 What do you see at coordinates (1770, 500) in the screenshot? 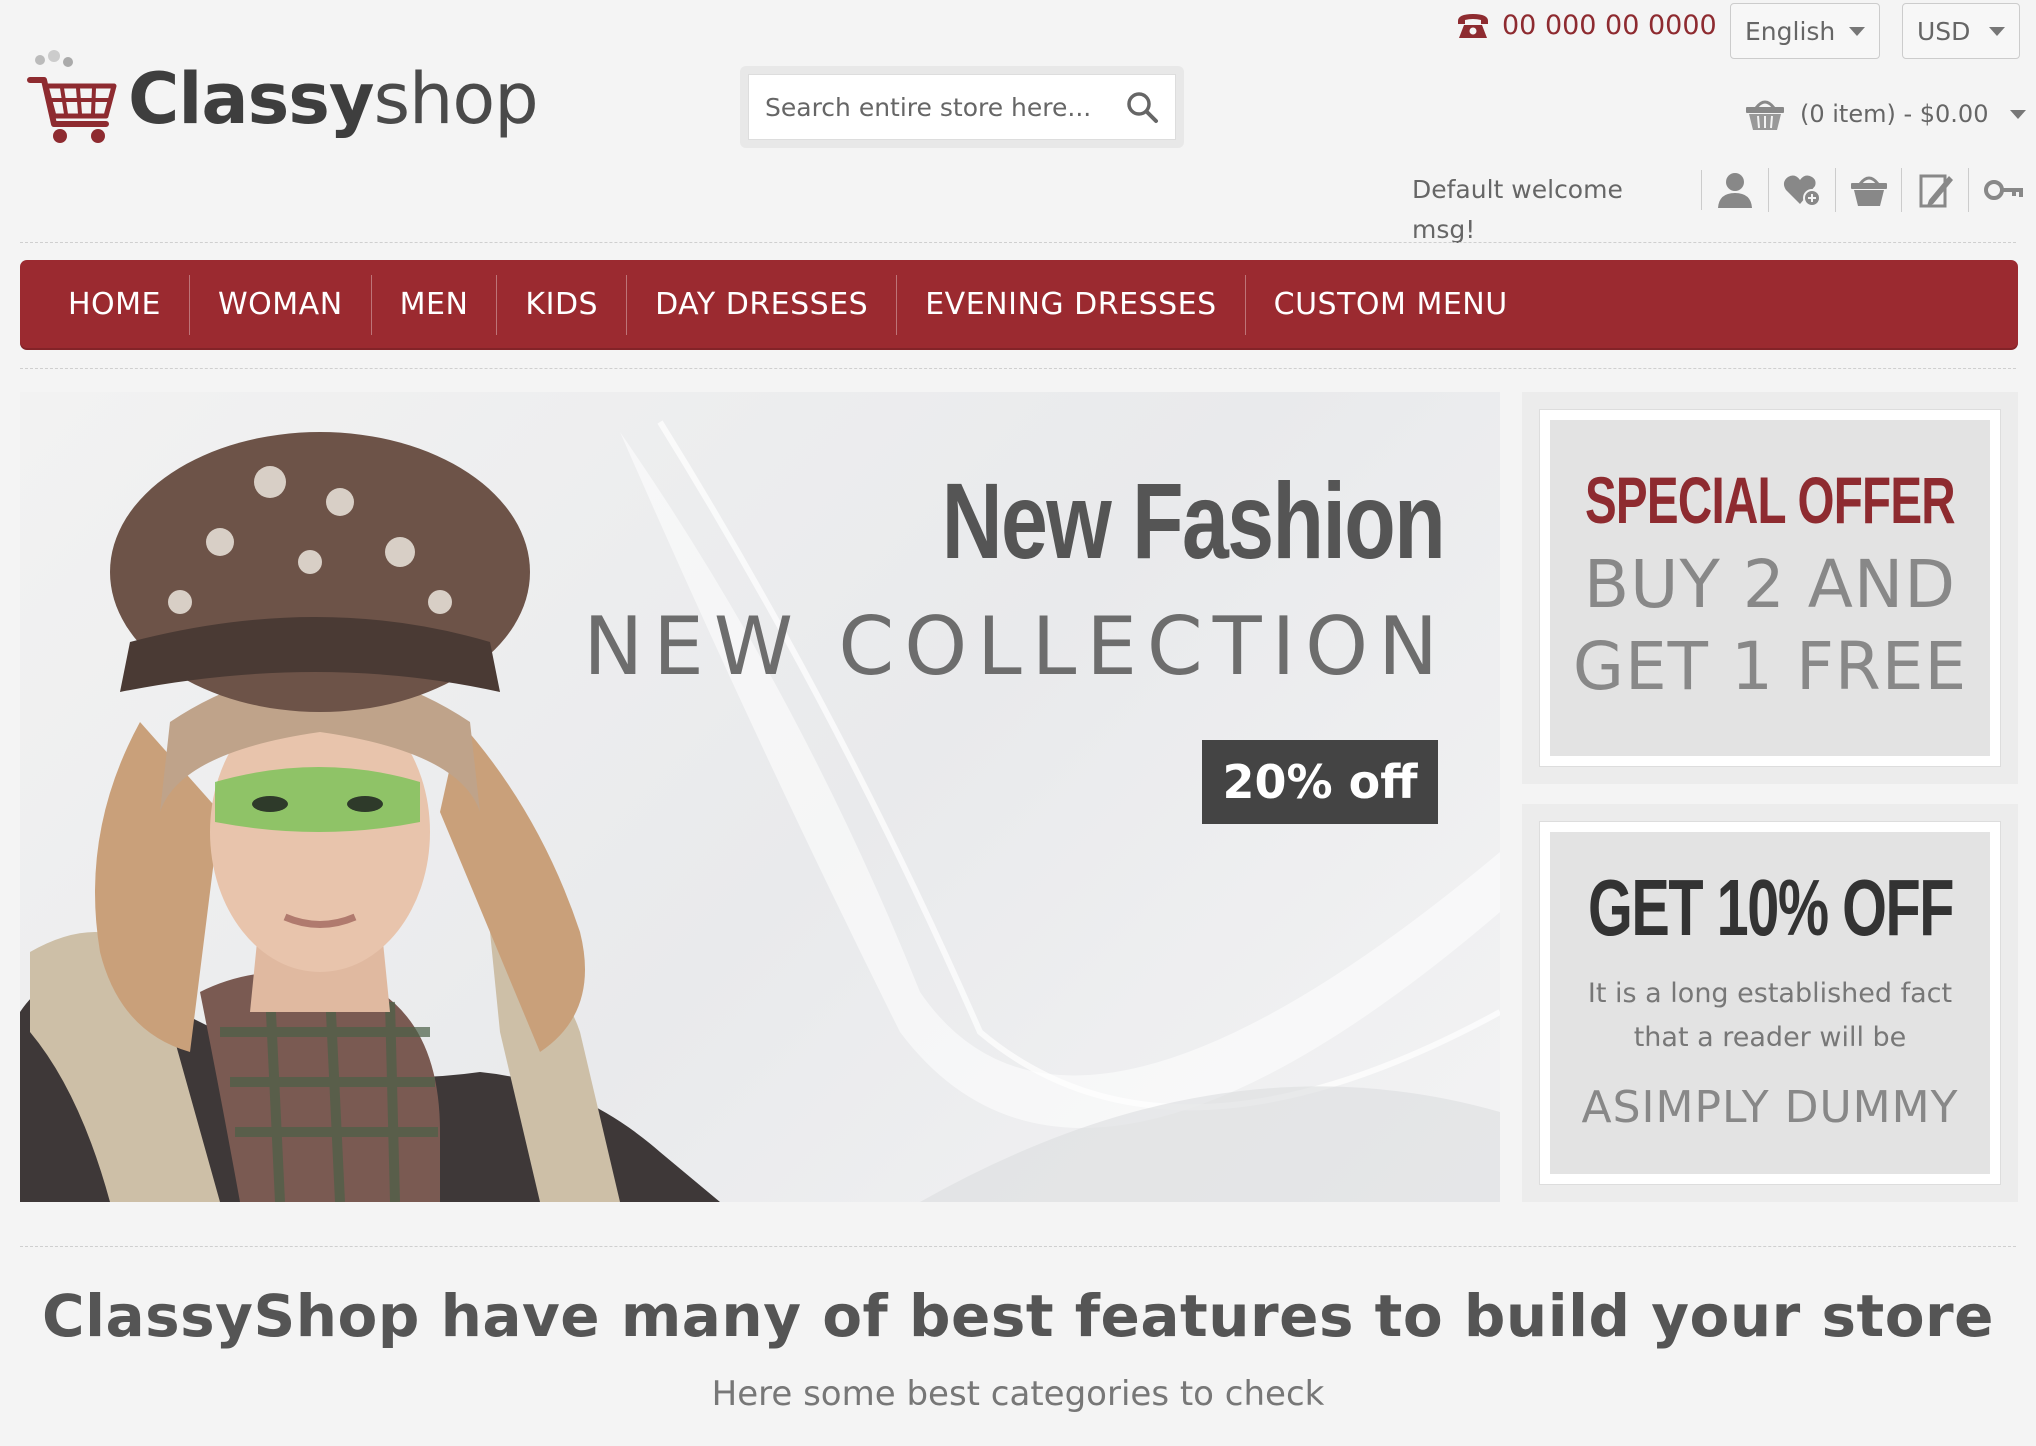
I see `promo-title: SPECIAL OFFER` at bounding box center [1770, 500].